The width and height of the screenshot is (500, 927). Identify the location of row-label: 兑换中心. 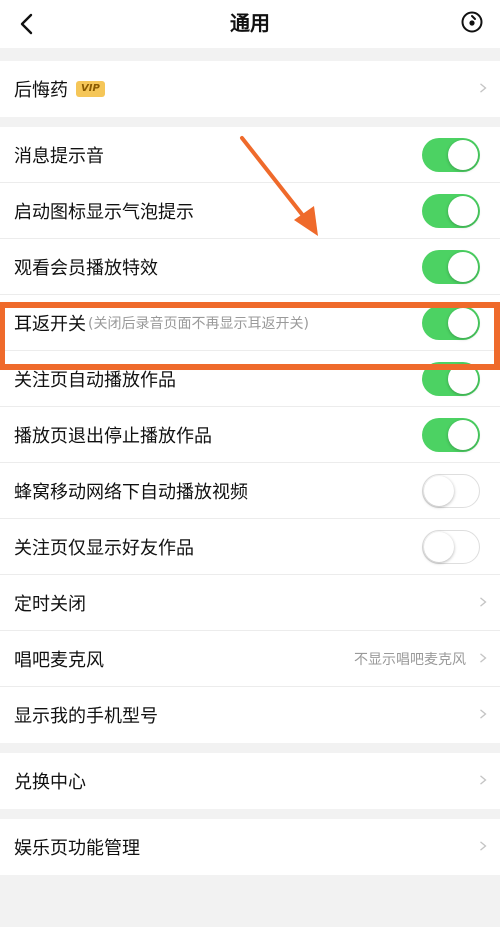
(50, 782).